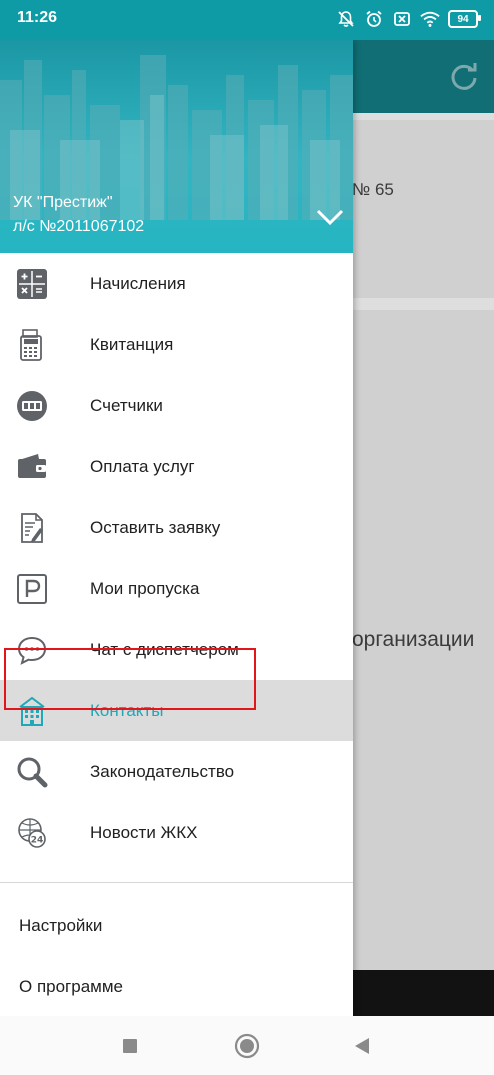  Describe the element at coordinates (155, 527) in the screenshot. I see `menu-item-label: Оставить заявку` at that location.